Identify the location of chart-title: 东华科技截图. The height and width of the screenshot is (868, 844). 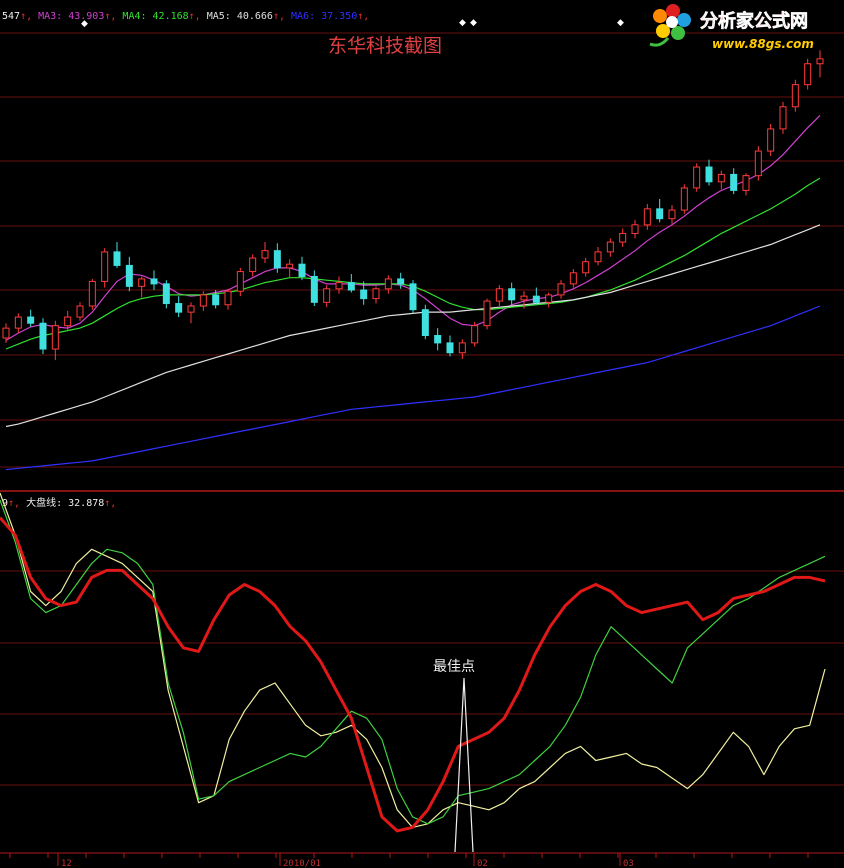
(385, 46).